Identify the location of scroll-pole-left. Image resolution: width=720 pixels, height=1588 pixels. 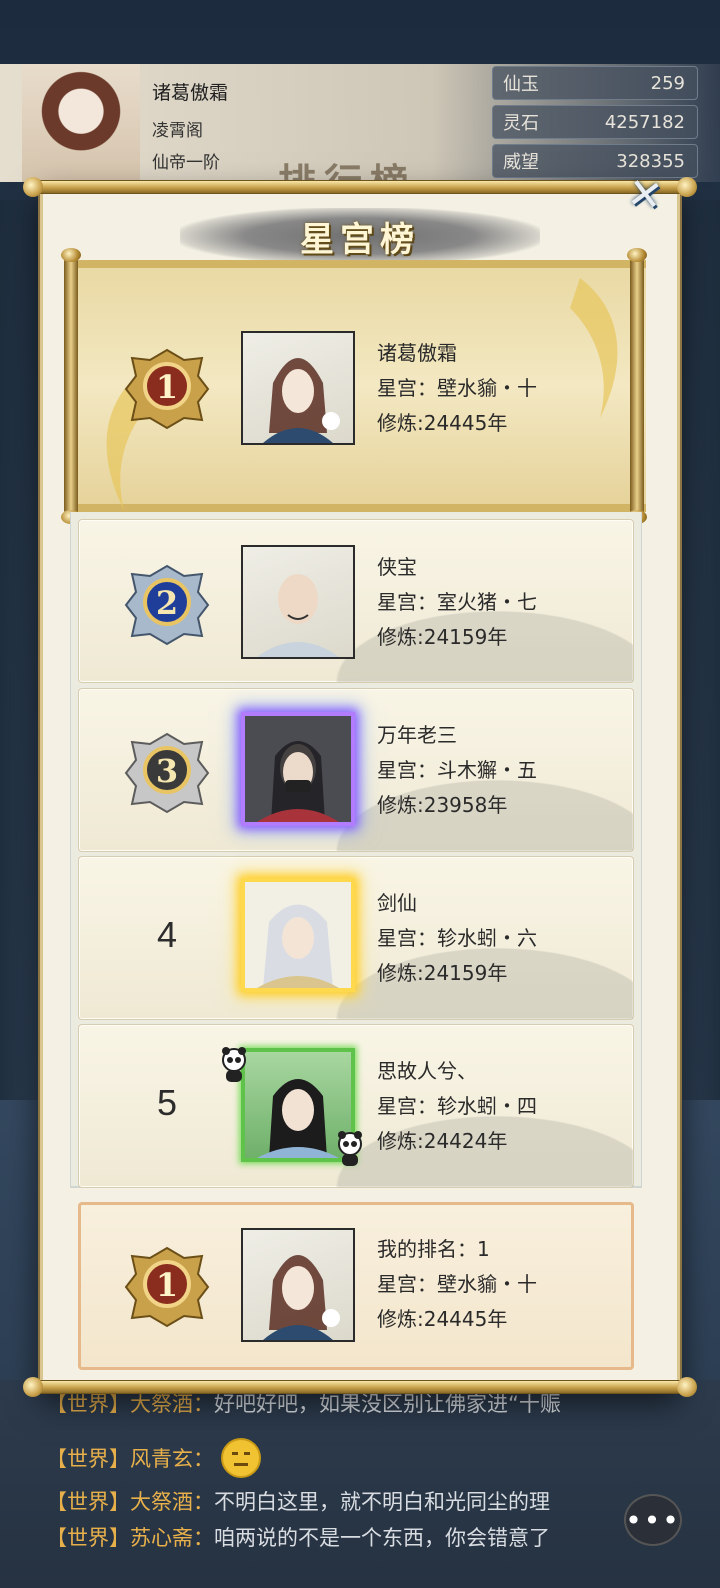
(71, 386).